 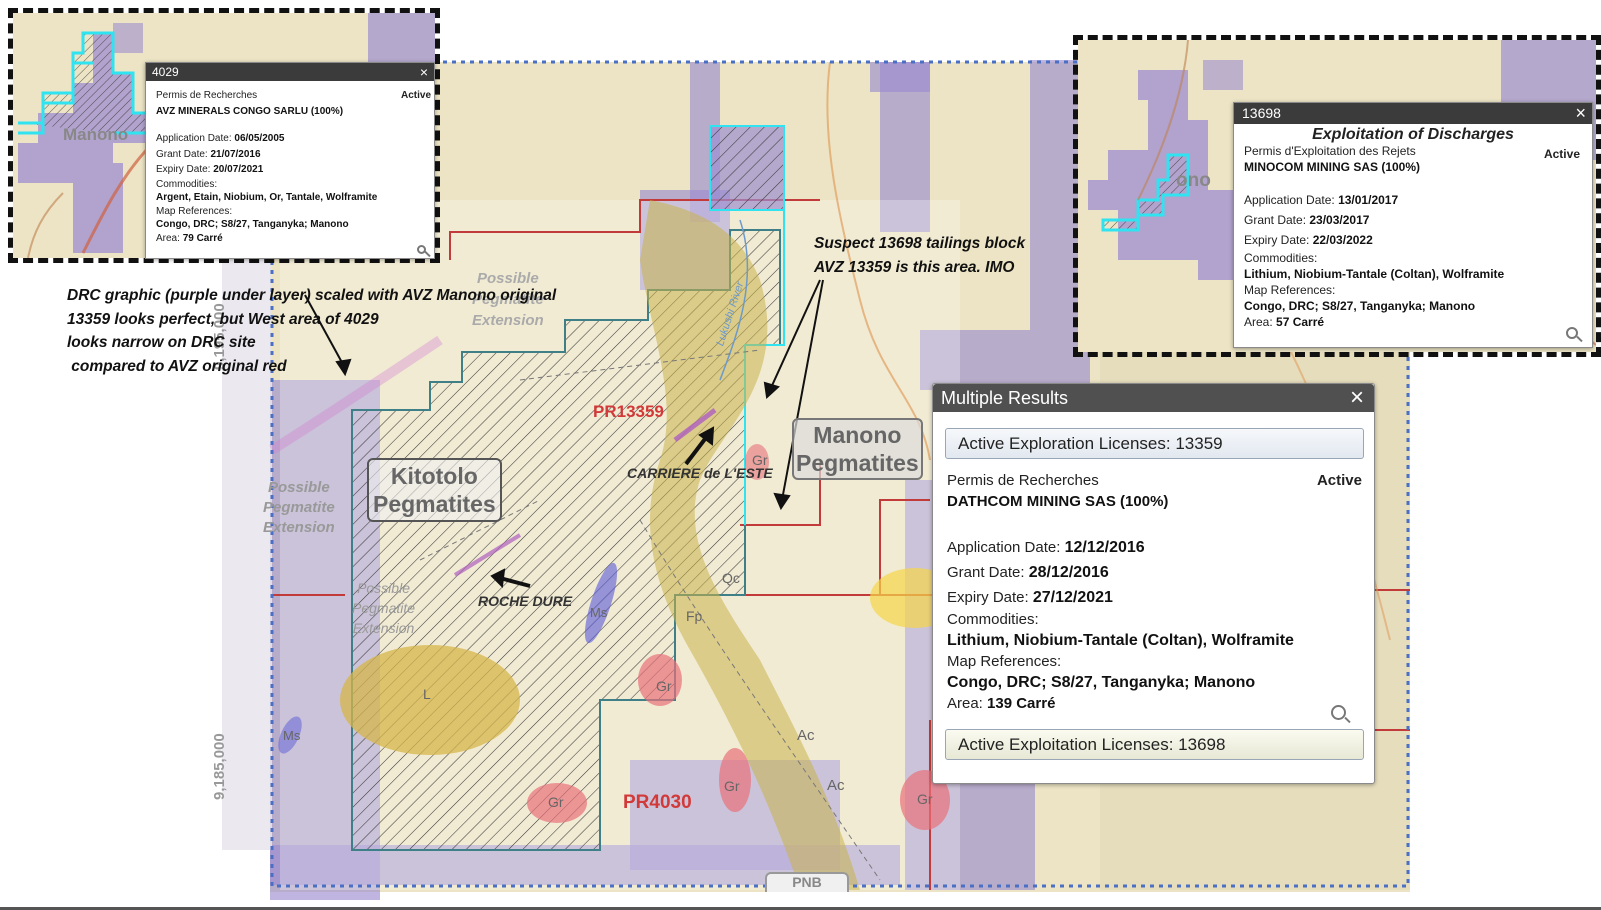 What do you see at coordinates (1004, 661) in the screenshot?
I see `multiple-results-map-refs-label: Map References:` at bounding box center [1004, 661].